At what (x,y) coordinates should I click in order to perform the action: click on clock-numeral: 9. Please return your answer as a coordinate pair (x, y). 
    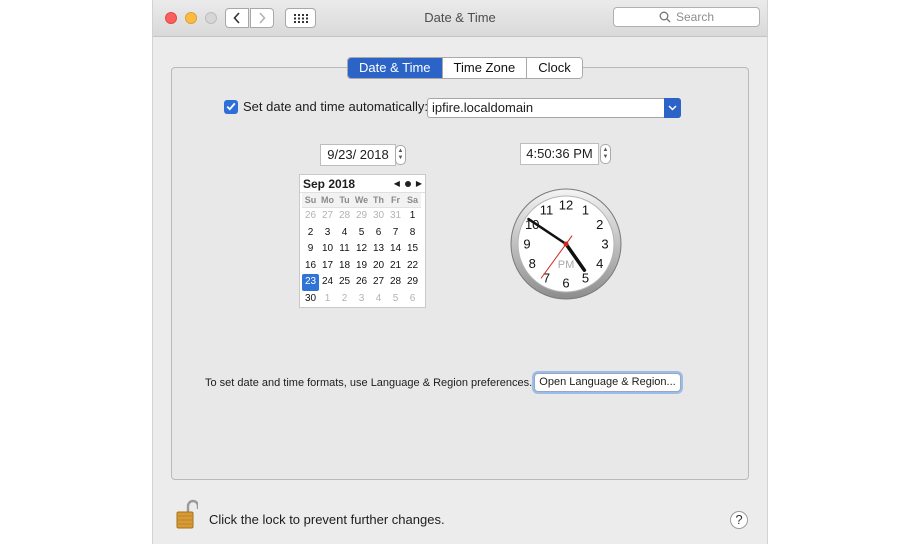
    Looking at the image, I should click on (526, 244).